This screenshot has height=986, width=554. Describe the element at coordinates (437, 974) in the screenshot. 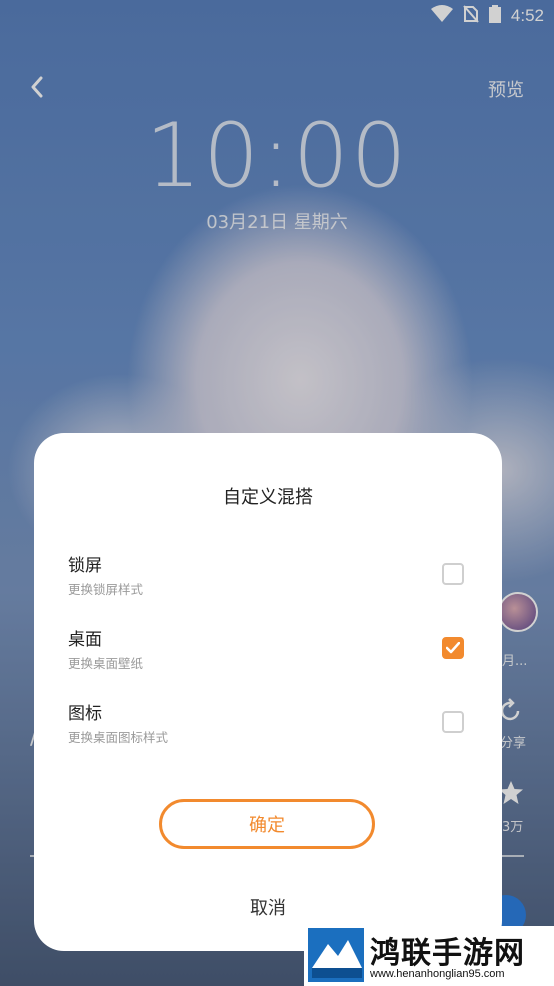

I see `watermark-url: www.henanhonglian95.com` at that location.